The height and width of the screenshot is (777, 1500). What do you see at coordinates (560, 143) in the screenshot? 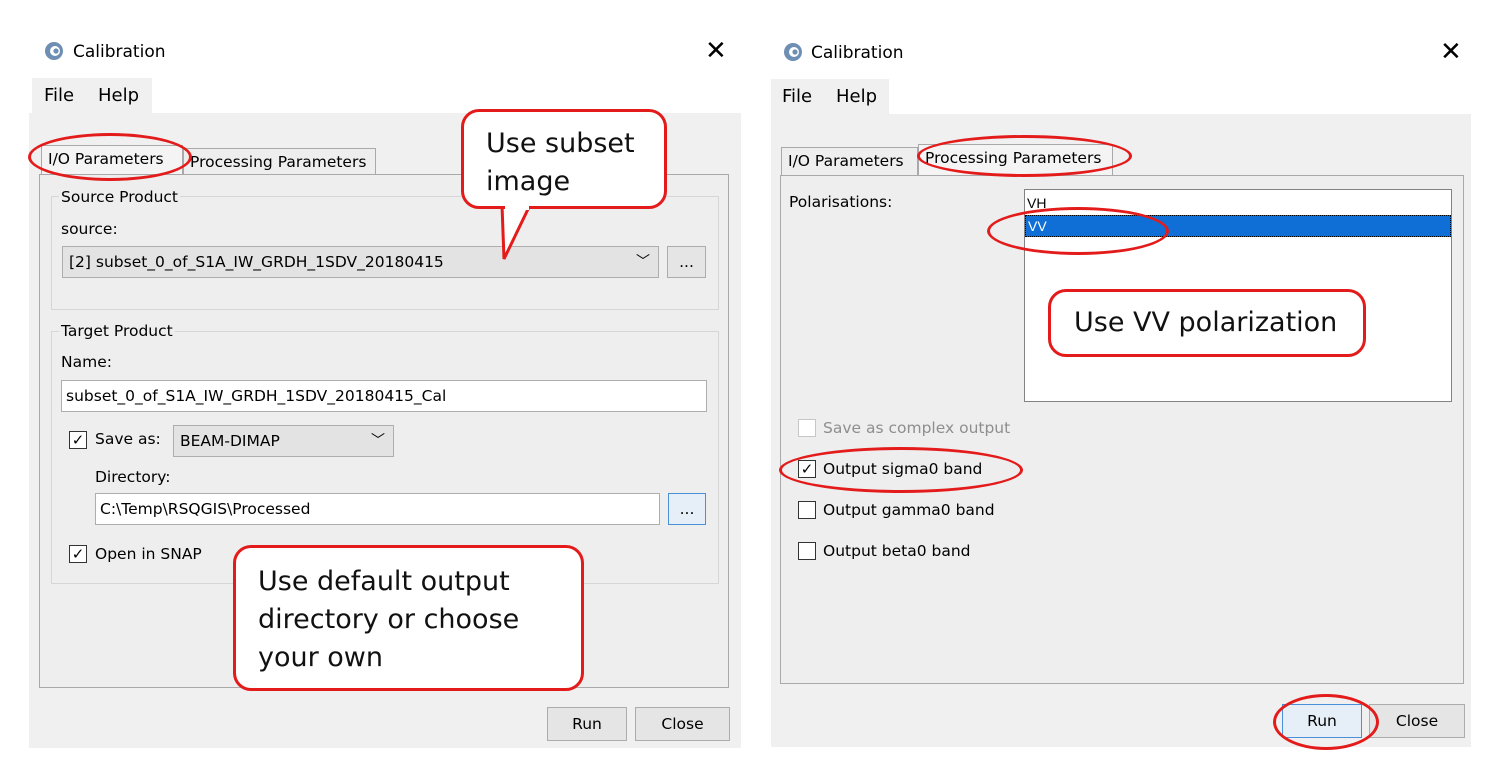
I see `subset-callout-line-1: Use subset` at bounding box center [560, 143].